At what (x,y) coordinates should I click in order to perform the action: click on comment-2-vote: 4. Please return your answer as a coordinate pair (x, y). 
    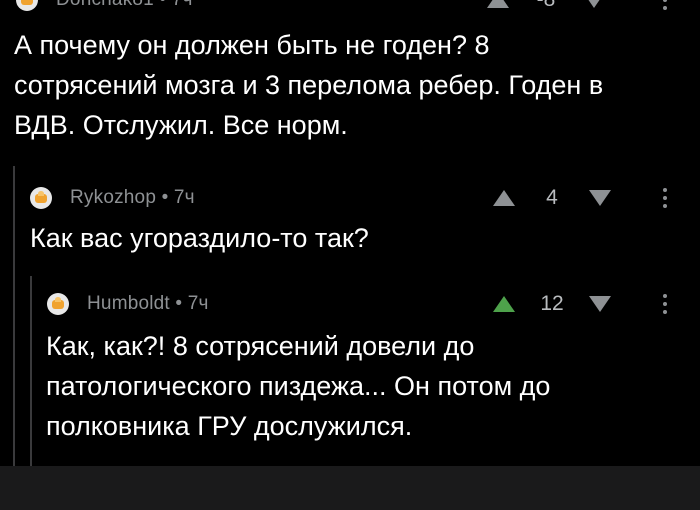
    Looking at the image, I should click on (552, 198).